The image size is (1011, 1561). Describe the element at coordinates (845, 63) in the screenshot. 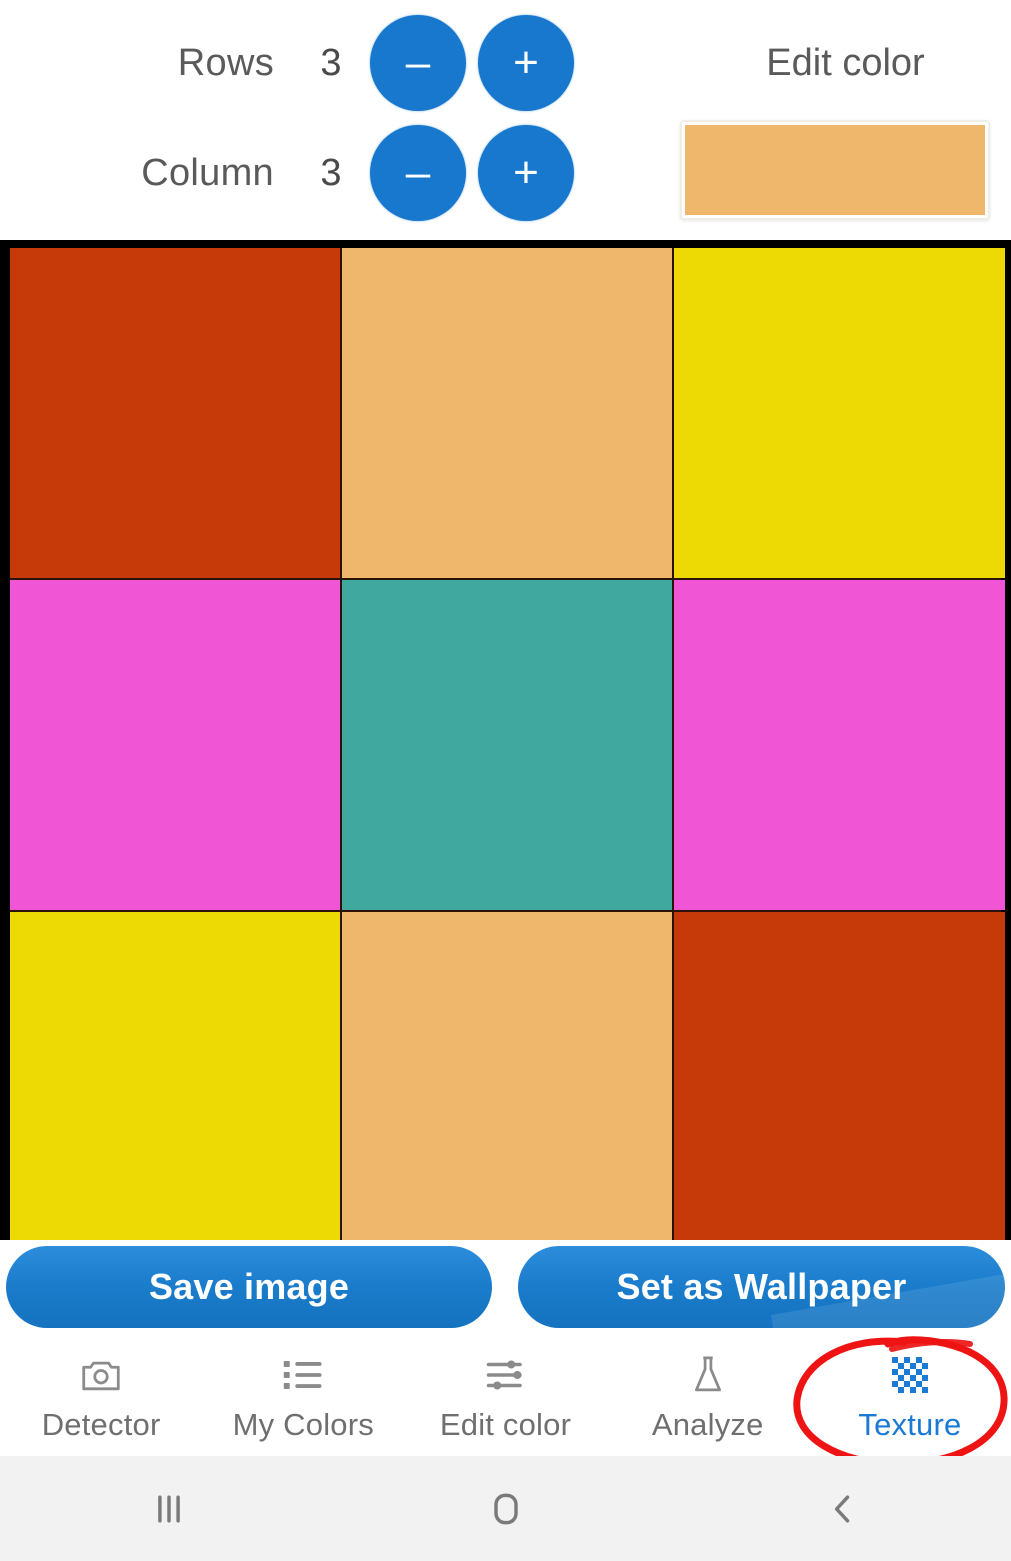

I see `edit-color-heading: Edit color` at that location.